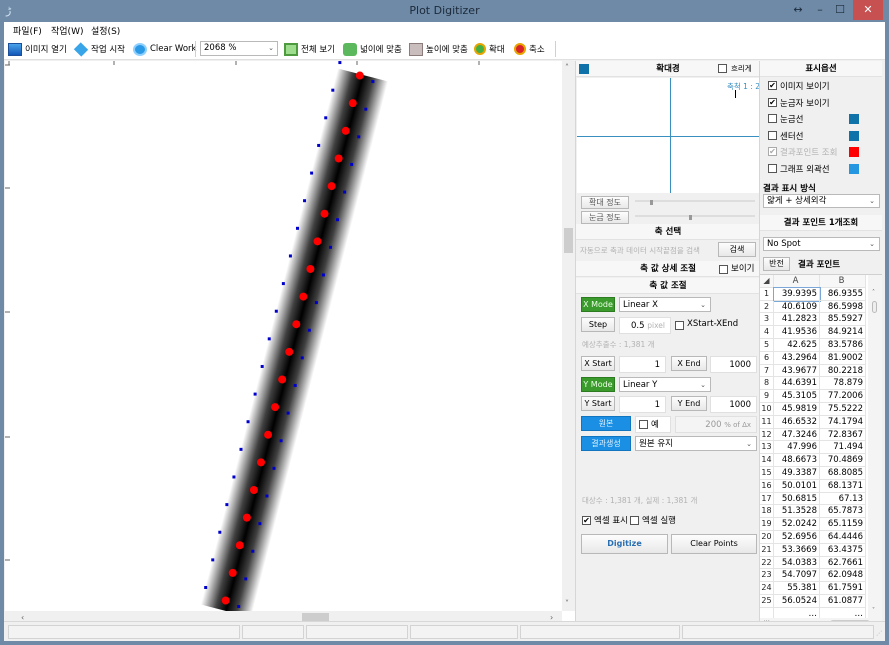  What do you see at coordinates (105, 30) in the screenshot?
I see `menu-settings: 설정(S)` at bounding box center [105, 30].